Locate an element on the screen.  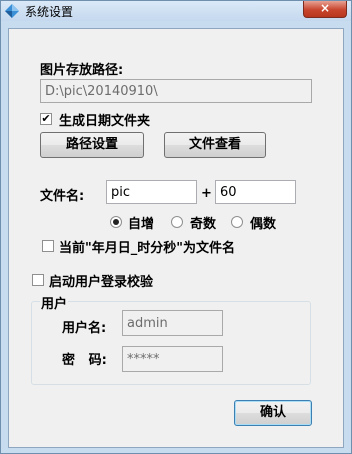
plus-sign: + is located at coordinates (206, 193).